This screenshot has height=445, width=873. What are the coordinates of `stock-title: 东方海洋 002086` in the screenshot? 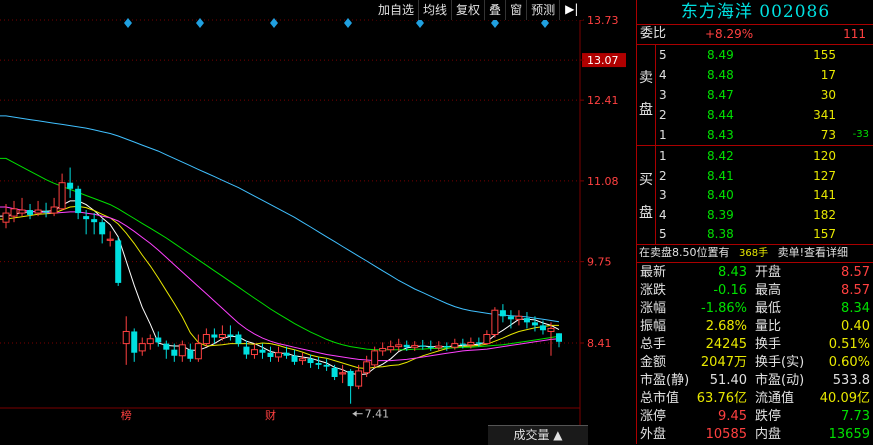 It's located at (755, 12).